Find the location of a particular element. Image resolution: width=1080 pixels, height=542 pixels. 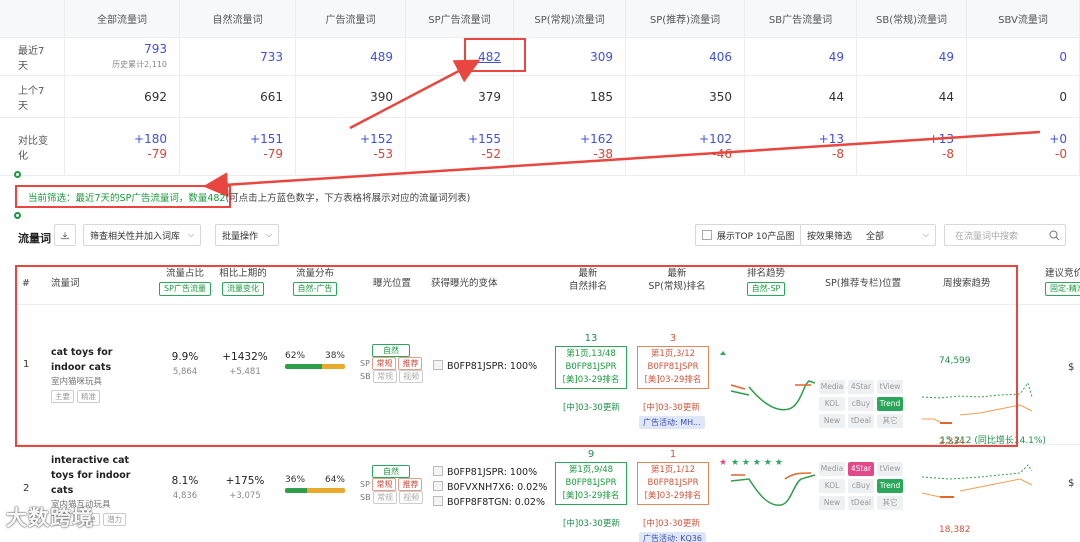

sp-pos-cell: Media is located at coordinates (832, 469).